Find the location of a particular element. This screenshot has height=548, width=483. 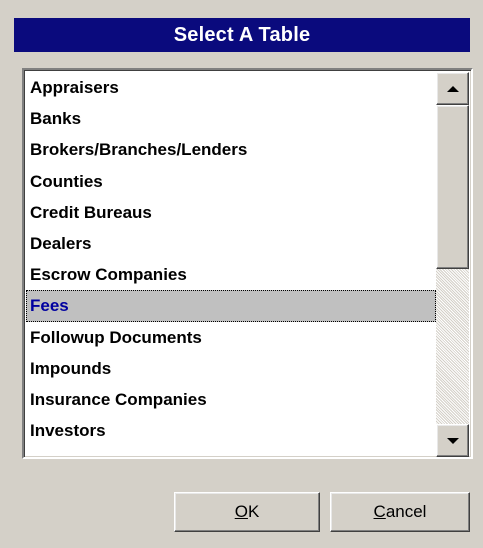

list-item: Brokers/Branches/Lenders is located at coordinates (231, 149).